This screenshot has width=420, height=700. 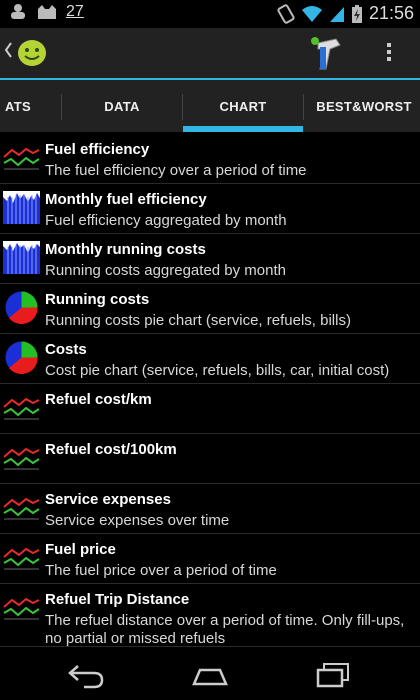 I want to click on list-item-title: Running costs, so click(x=97, y=299).